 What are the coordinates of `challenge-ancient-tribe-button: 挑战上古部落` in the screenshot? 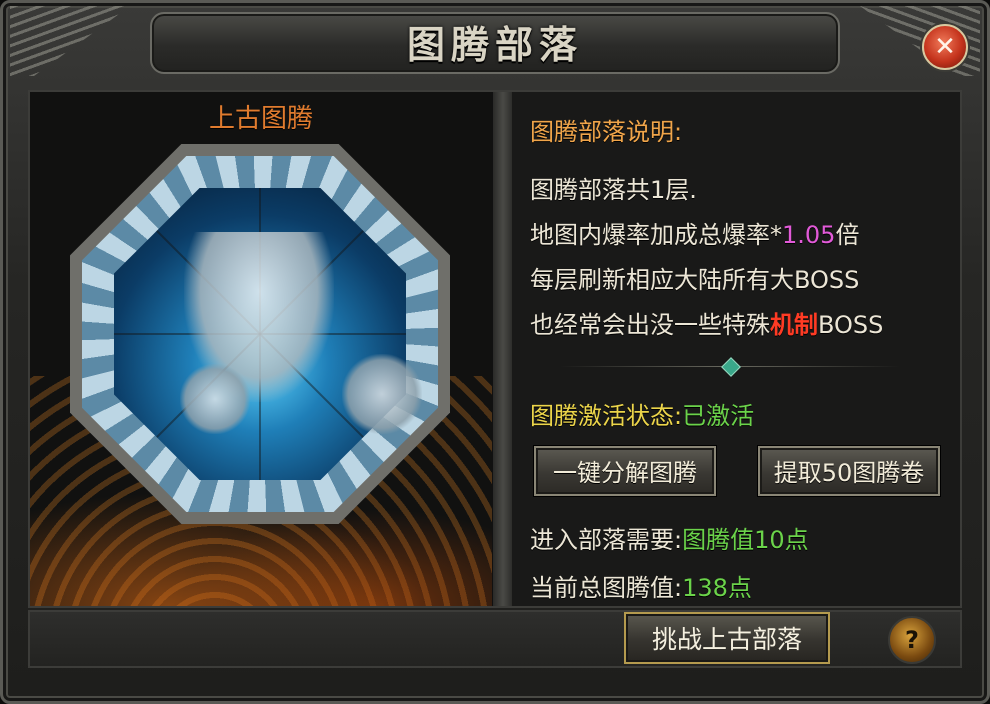 It's located at (727, 638).